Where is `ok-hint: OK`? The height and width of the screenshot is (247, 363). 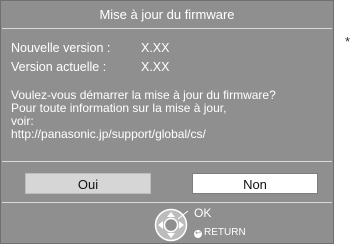
ok-hint: OK is located at coordinates (203, 213).